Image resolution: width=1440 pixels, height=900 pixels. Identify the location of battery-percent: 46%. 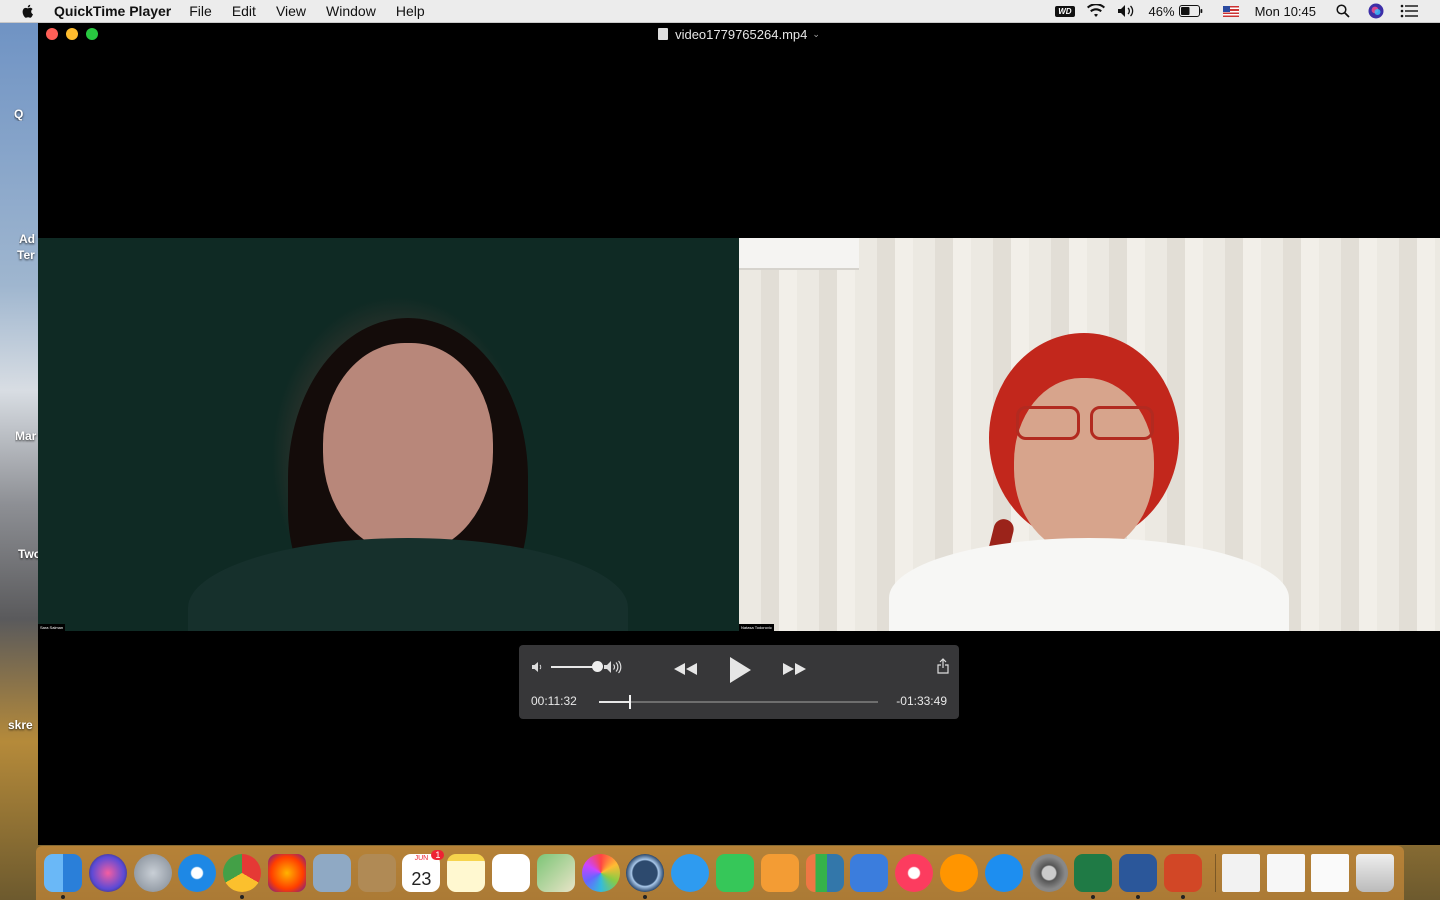
(1162, 11).